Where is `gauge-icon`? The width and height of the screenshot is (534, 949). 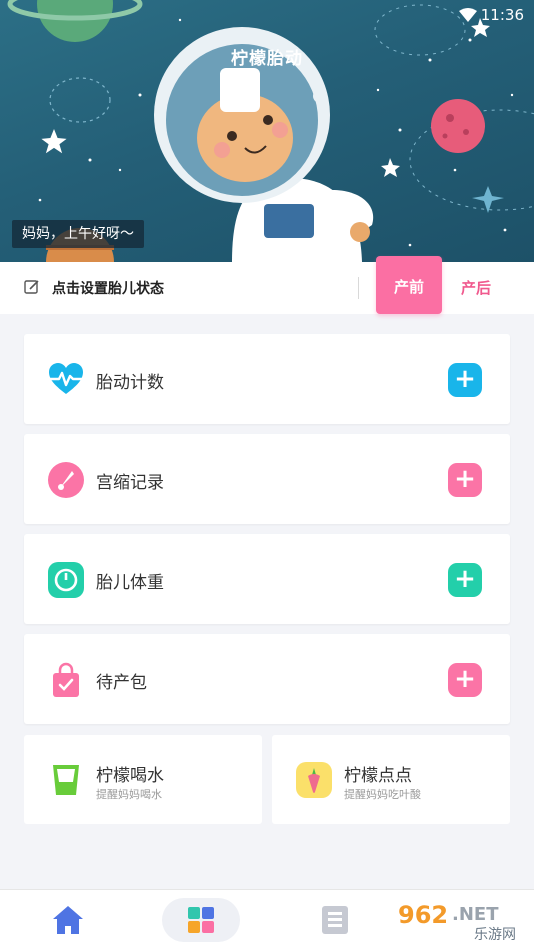 gauge-icon is located at coordinates (66, 480).